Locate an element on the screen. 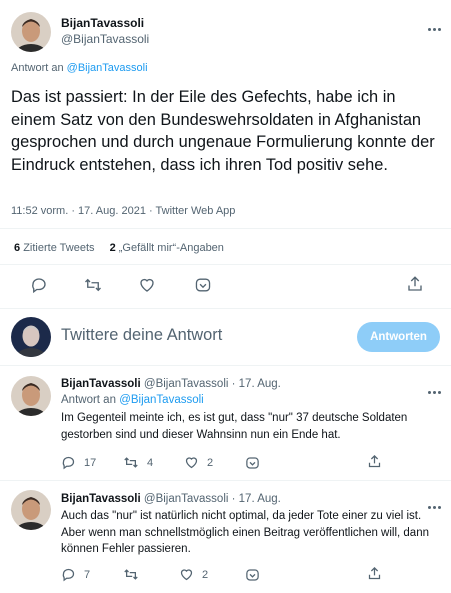 This screenshot has height=593, width=451. reply-button is located at coordinates (39, 285).